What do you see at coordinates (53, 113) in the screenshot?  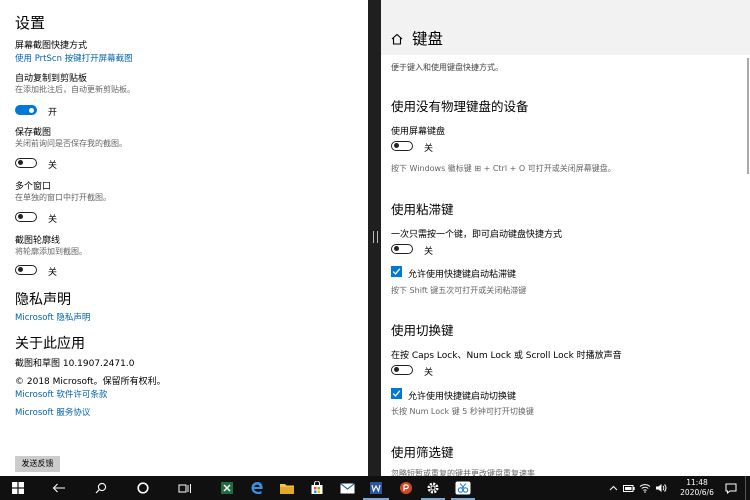 I see `auto-copy-state: 开` at bounding box center [53, 113].